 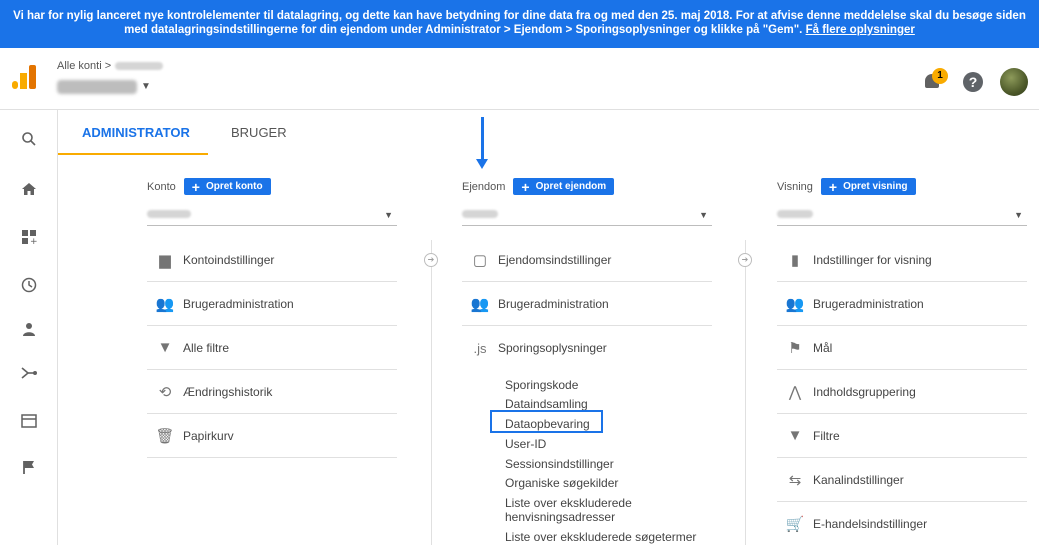 I want to click on view-label: Visning, so click(x=795, y=186).